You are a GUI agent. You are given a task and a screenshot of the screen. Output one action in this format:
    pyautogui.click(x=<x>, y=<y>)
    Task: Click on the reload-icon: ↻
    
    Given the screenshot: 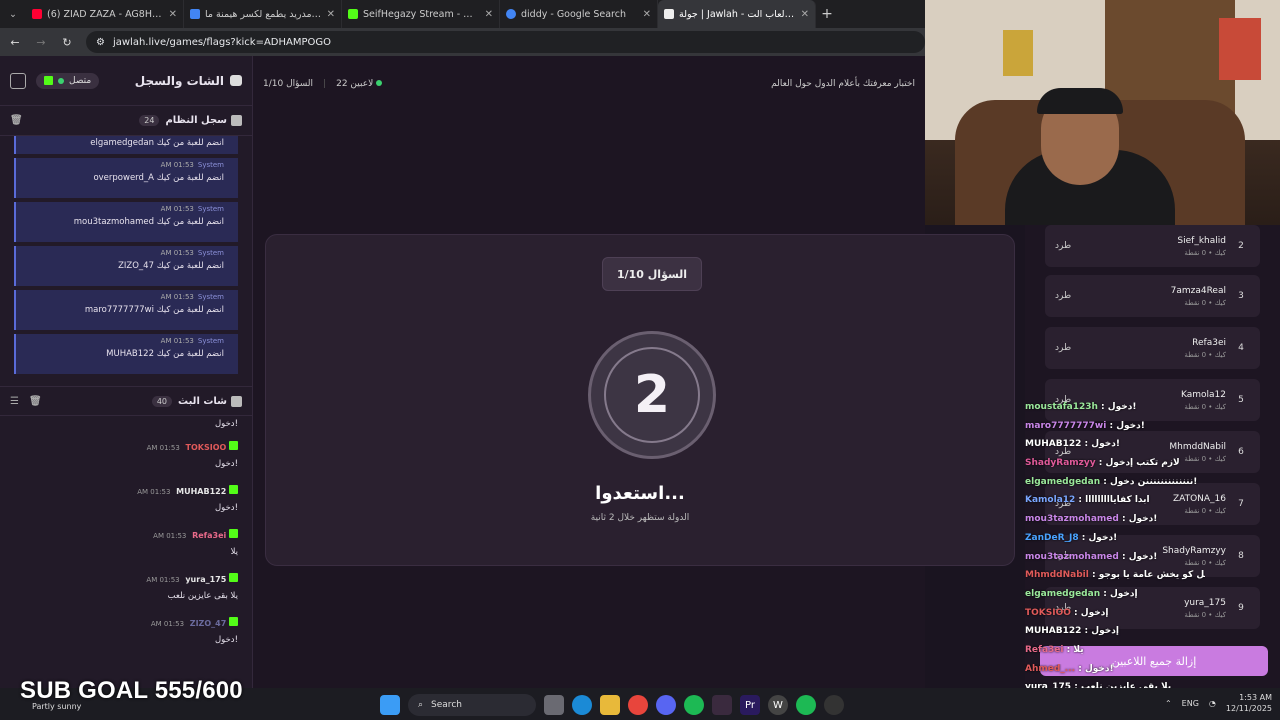 What is the action you would take?
    pyautogui.click(x=67, y=42)
    